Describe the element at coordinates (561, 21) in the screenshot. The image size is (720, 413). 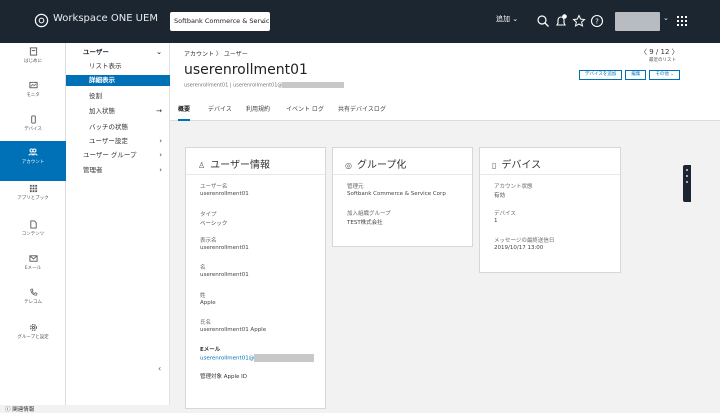
I see `notification-bell-icon` at that location.